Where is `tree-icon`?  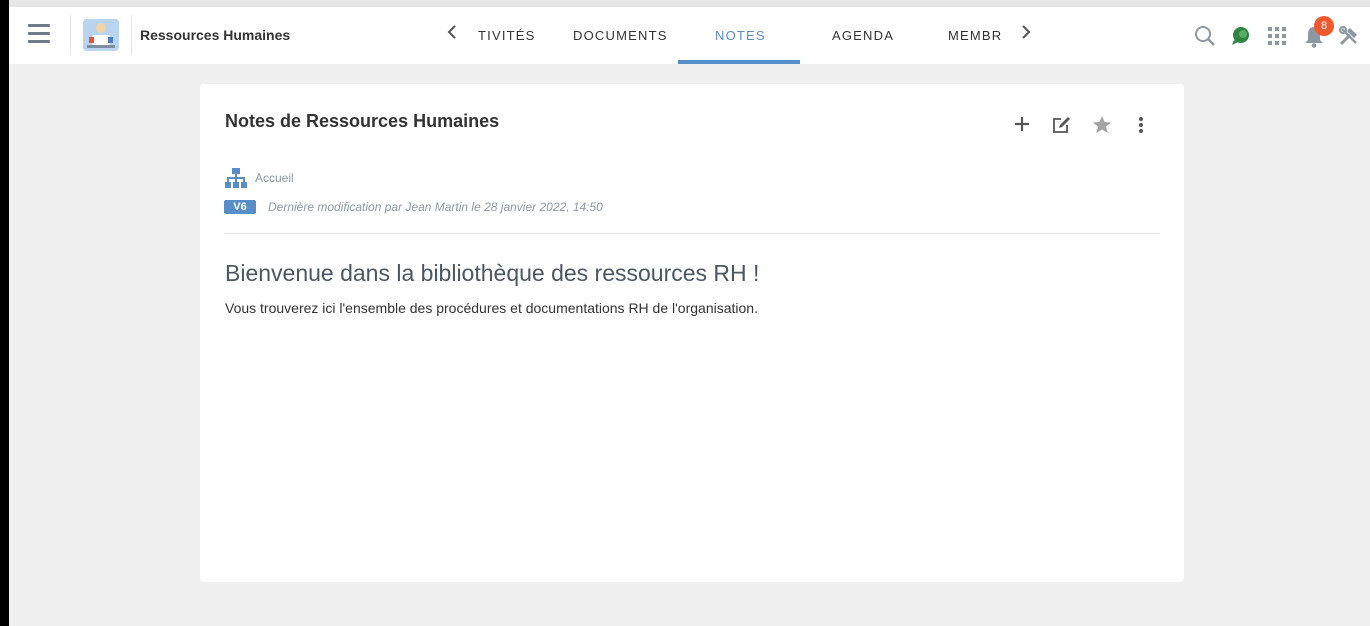 tree-icon is located at coordinates (236, 181).